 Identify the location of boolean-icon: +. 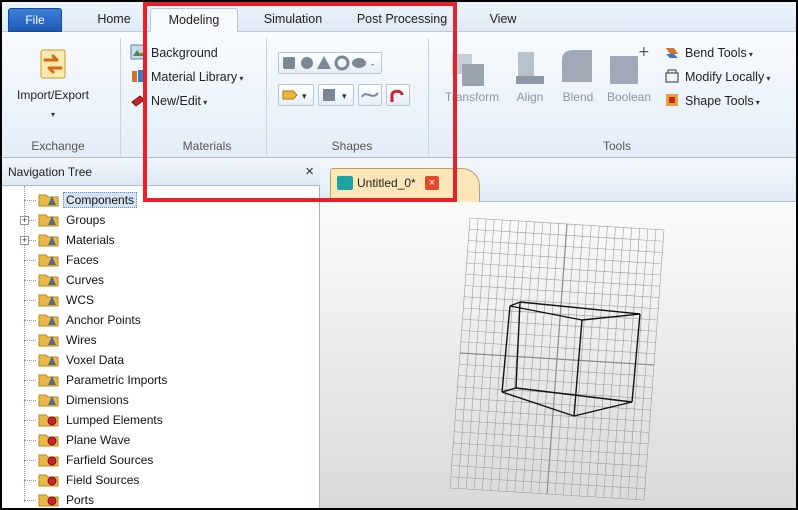
(630, 64).